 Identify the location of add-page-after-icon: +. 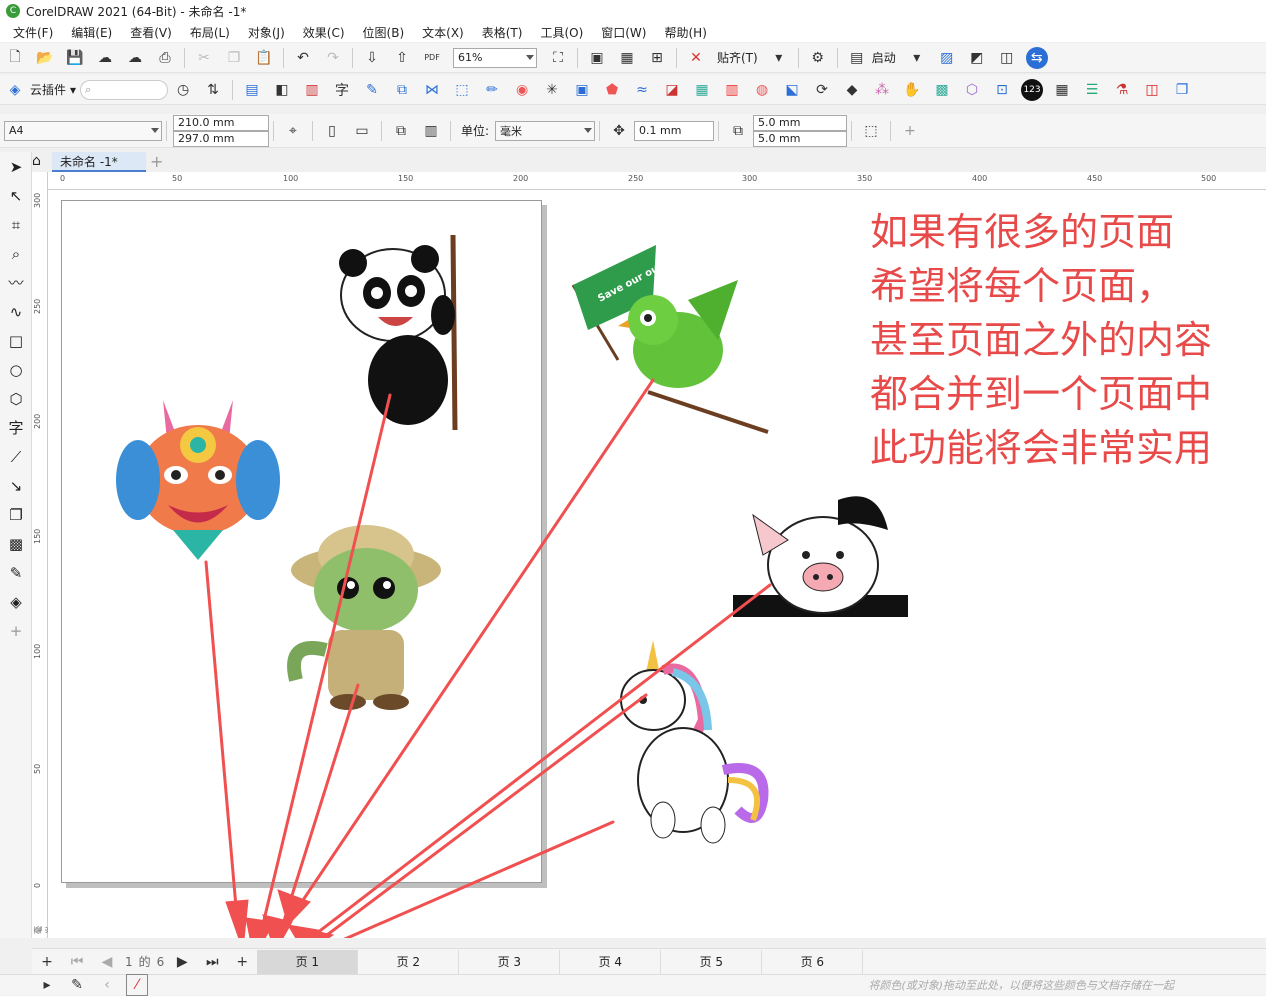
(242, 962).